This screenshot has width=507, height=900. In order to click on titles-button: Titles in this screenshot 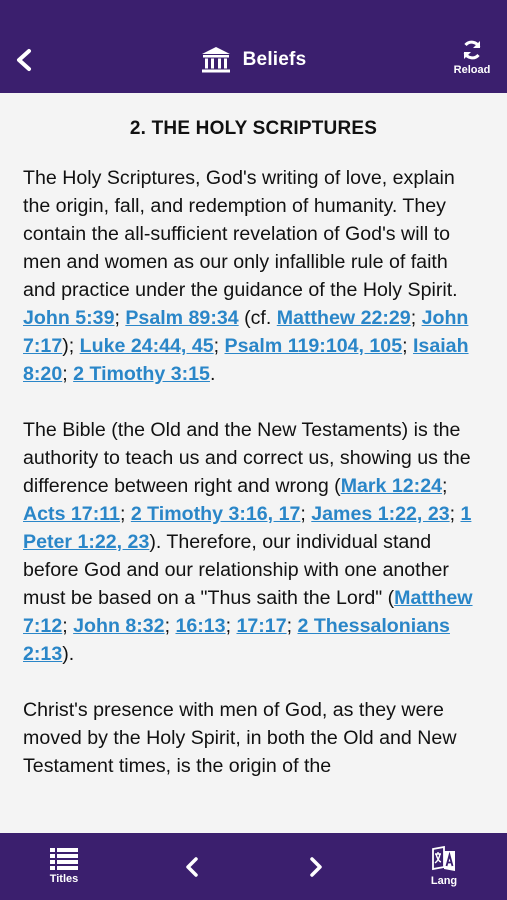, I will do `click(64, 866)`.